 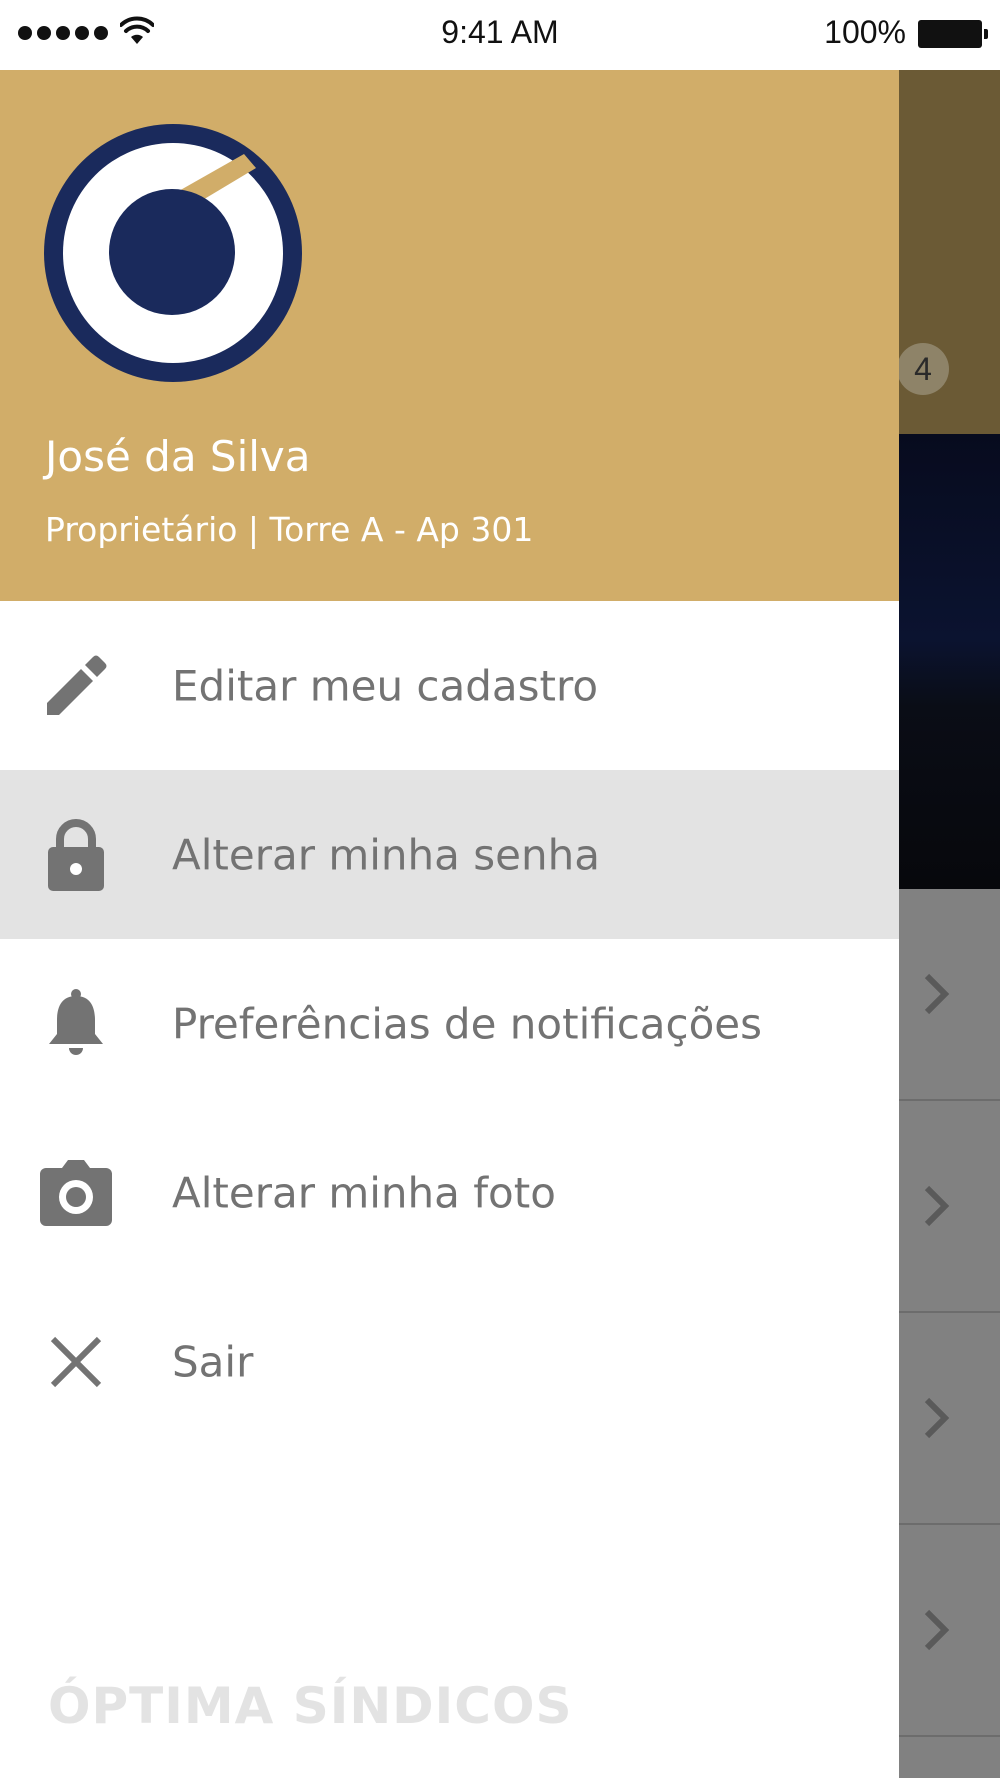 What do you see at coordinates (76, 855) in the screenshot?
I see `lock-icon` at bounding box center [76, 855].